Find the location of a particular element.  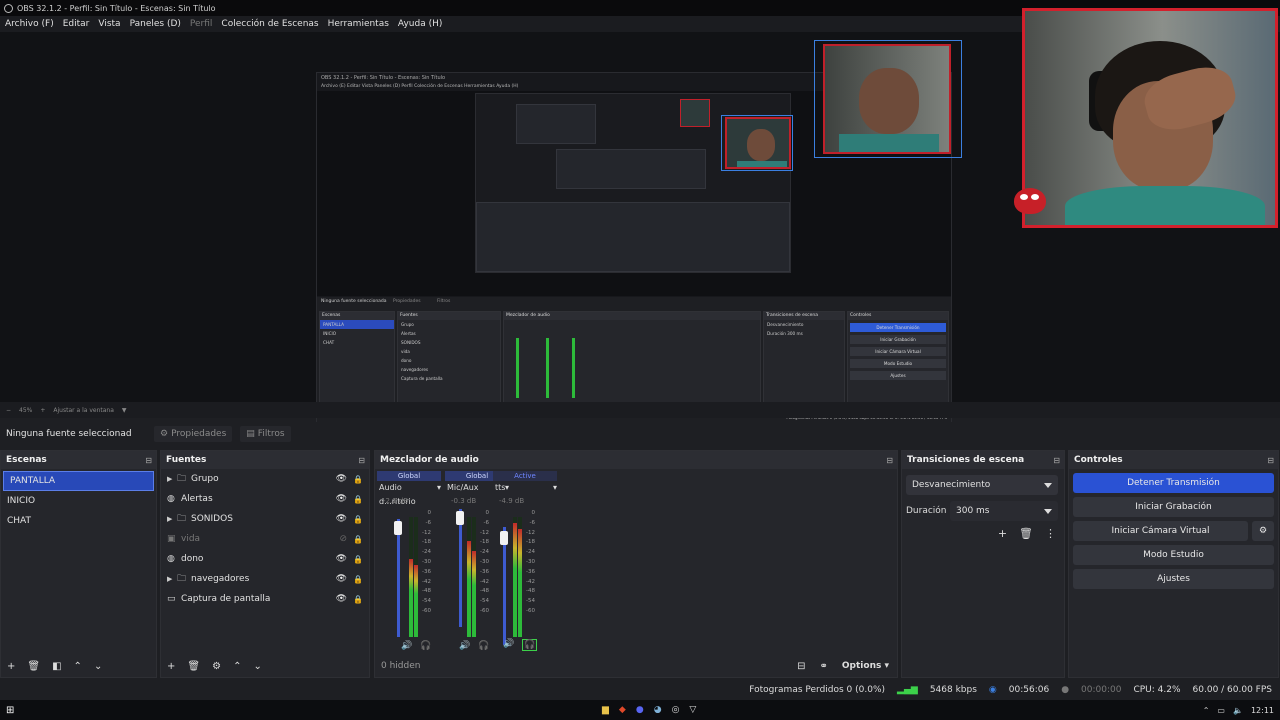

add-transition-button: + is located at coordinates (1002, 533).